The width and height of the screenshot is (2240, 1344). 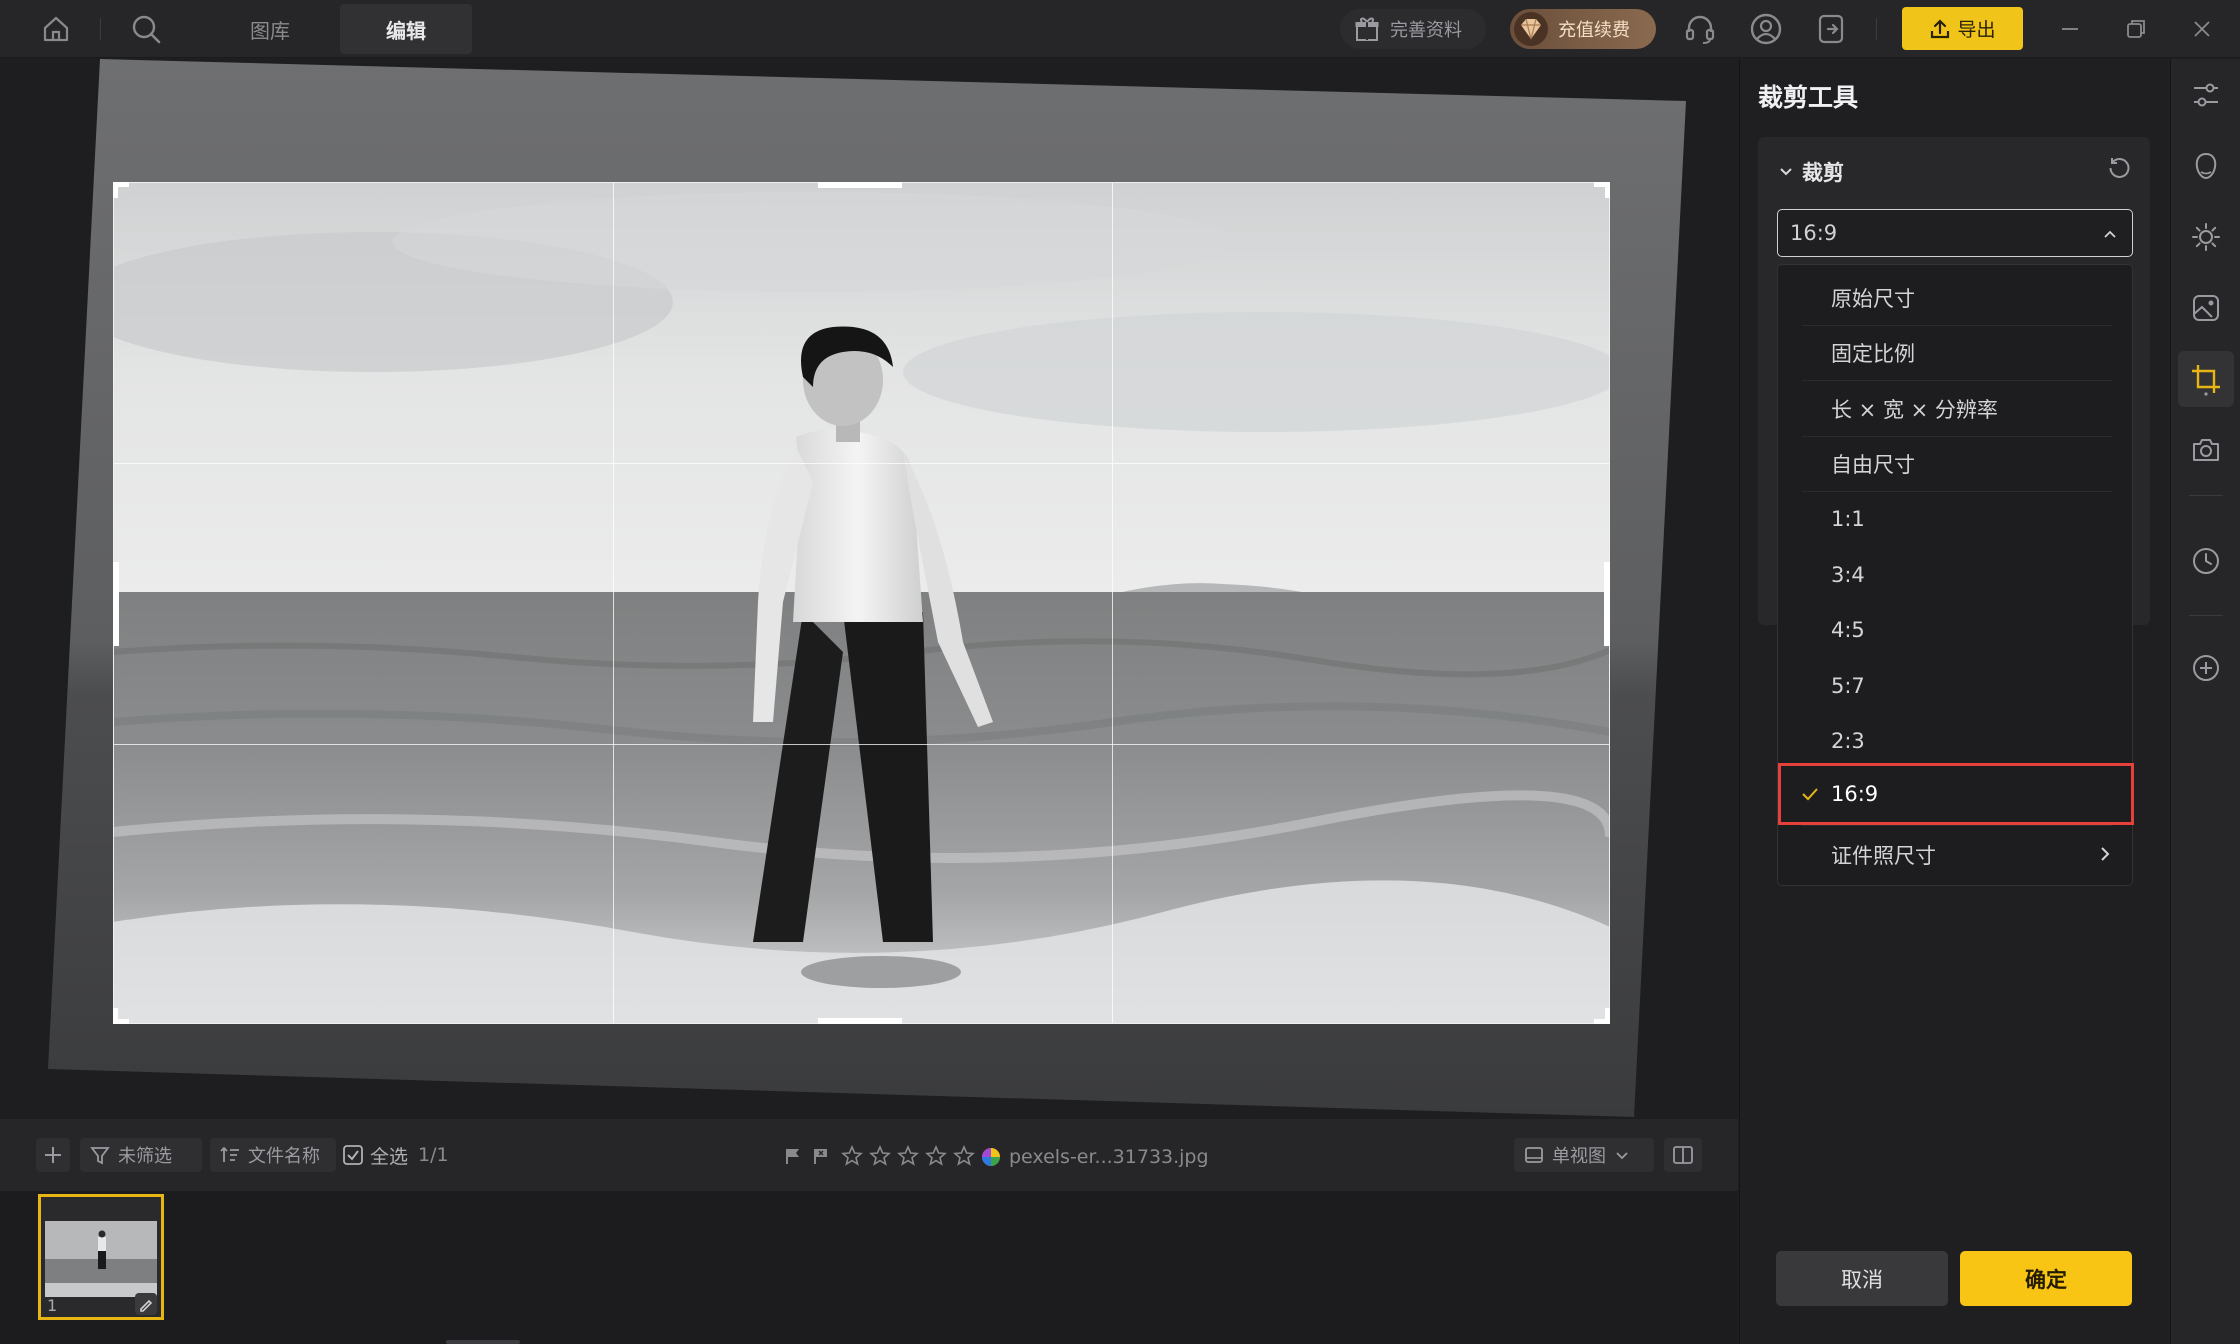 I want to click on restore-icon, so click(x=2136, y=29).